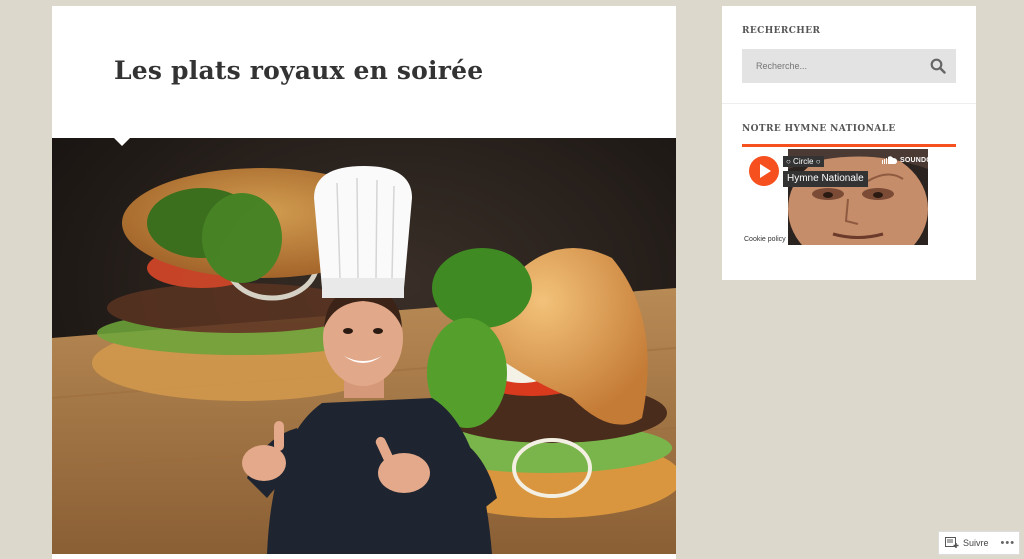 This screenshot has height=559, width=1024. I want to click on anthem-widget-title: NOTRE HYMNE NATIONALE, so click(819, 129).